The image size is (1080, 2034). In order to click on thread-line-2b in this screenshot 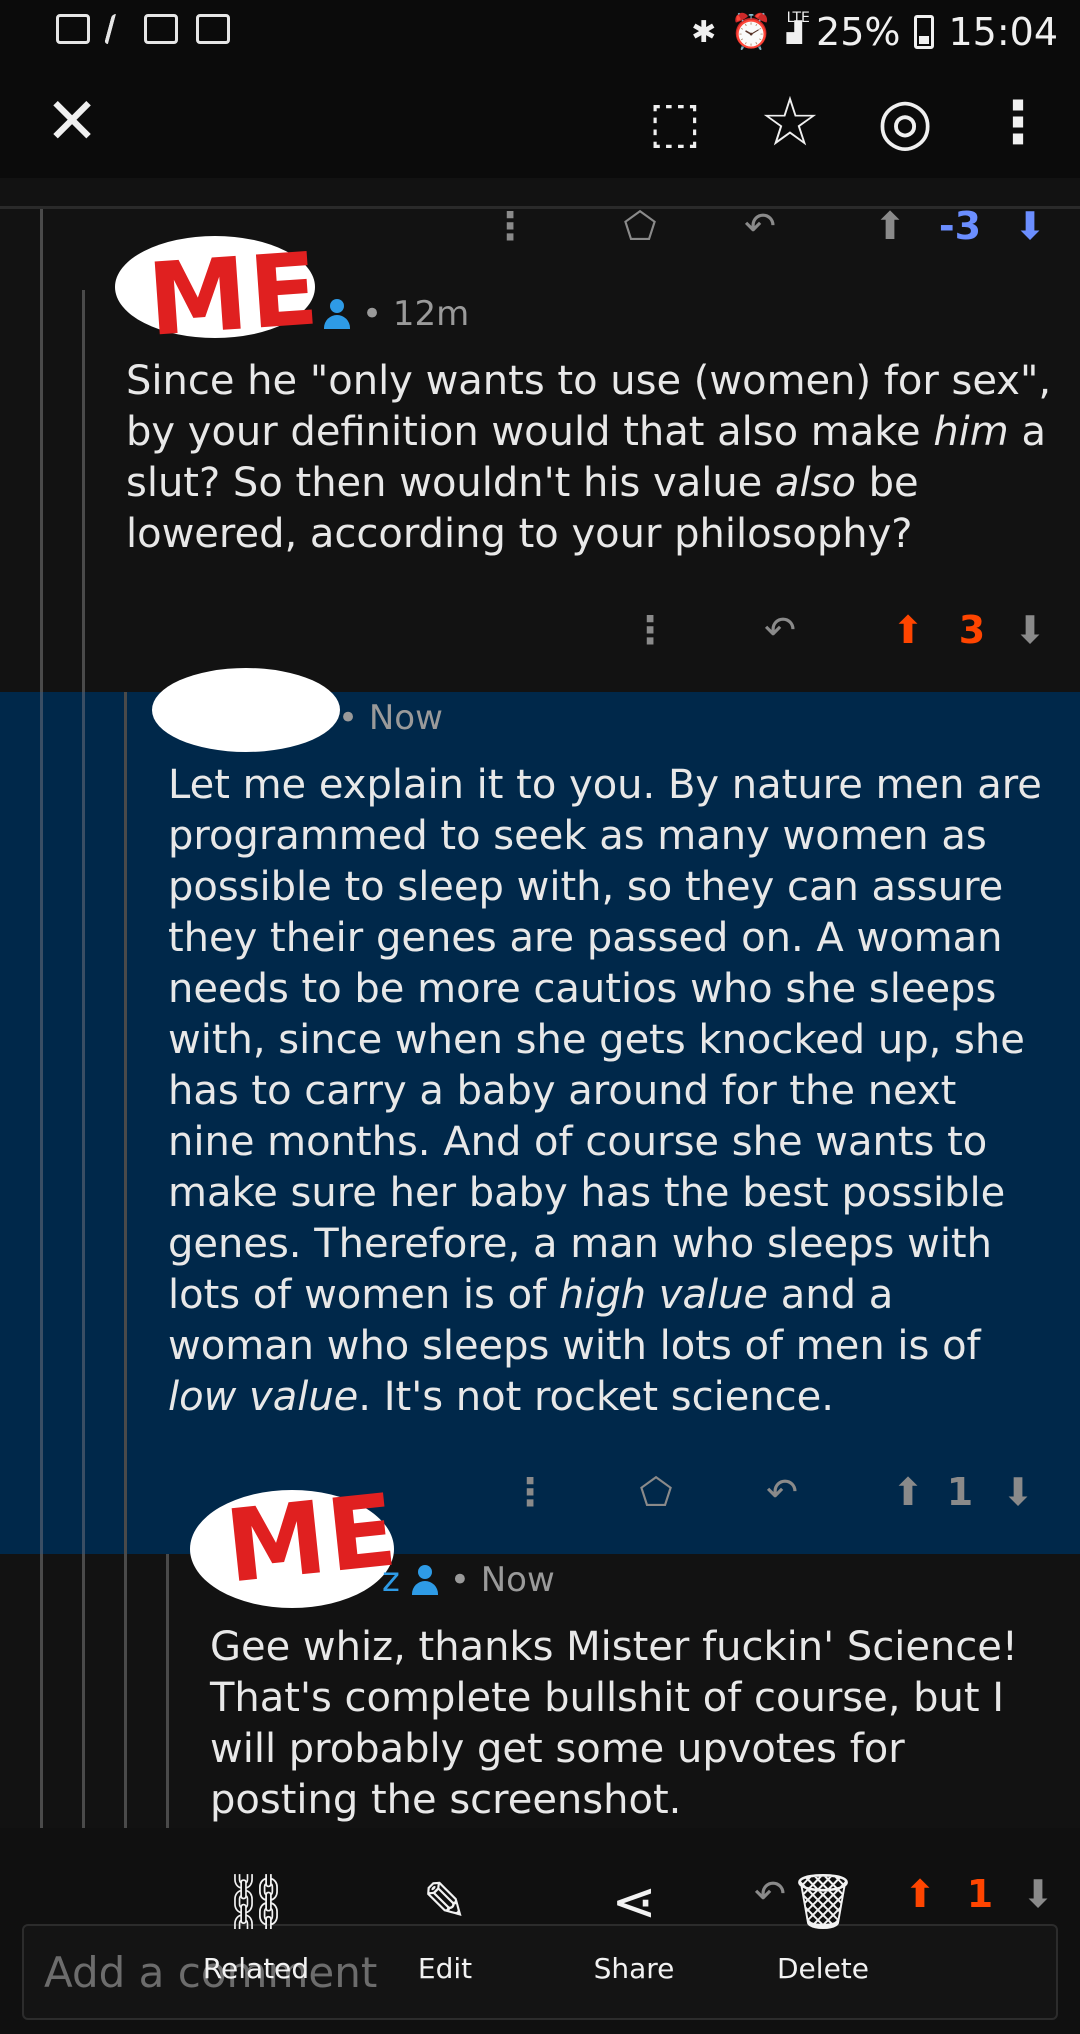, I will do `click(83, 1123)`.